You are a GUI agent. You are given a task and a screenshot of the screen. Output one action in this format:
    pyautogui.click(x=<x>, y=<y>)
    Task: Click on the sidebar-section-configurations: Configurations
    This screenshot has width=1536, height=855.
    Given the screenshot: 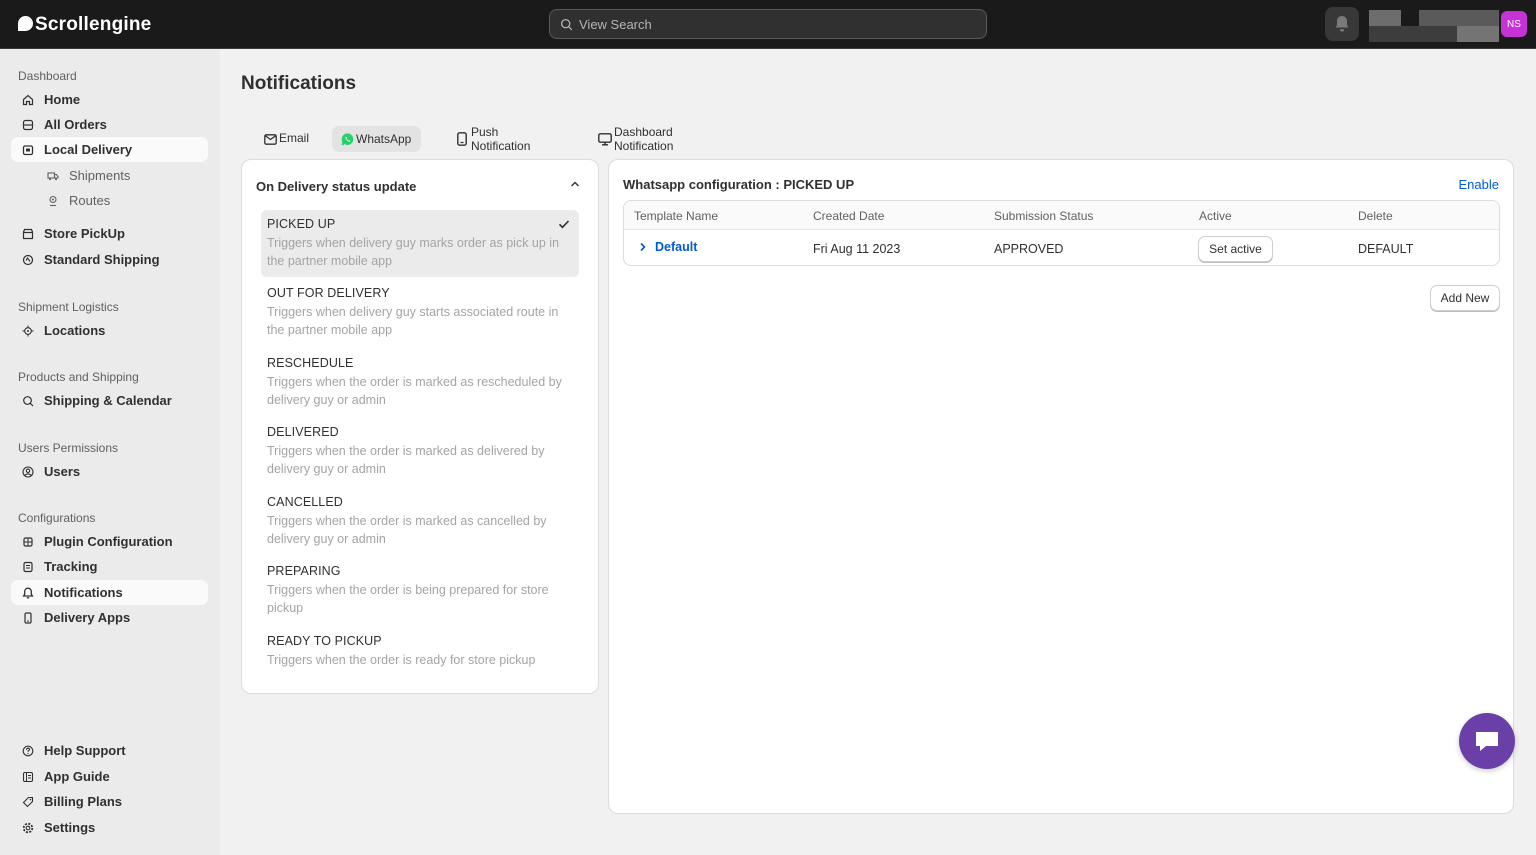 What is the action you would take?
    pyautogui.click(x=57, y=518)
    